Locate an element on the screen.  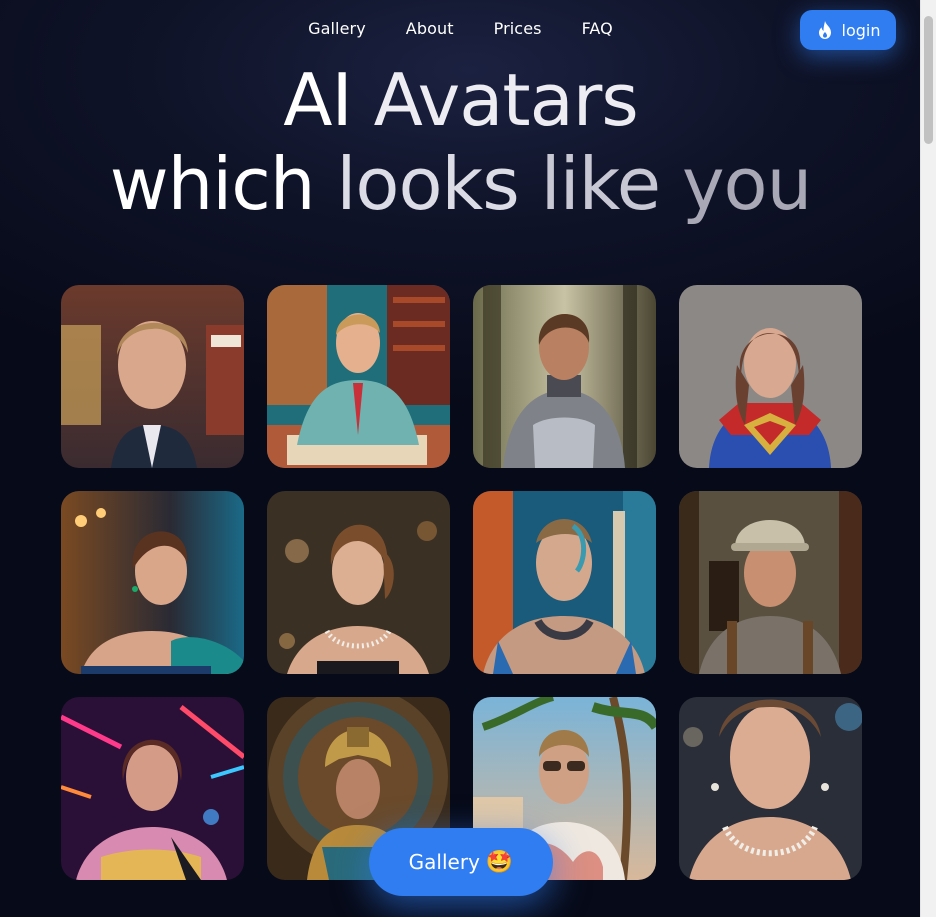
hero-title-line2: which looks like you is located at coordinates (460, 184).